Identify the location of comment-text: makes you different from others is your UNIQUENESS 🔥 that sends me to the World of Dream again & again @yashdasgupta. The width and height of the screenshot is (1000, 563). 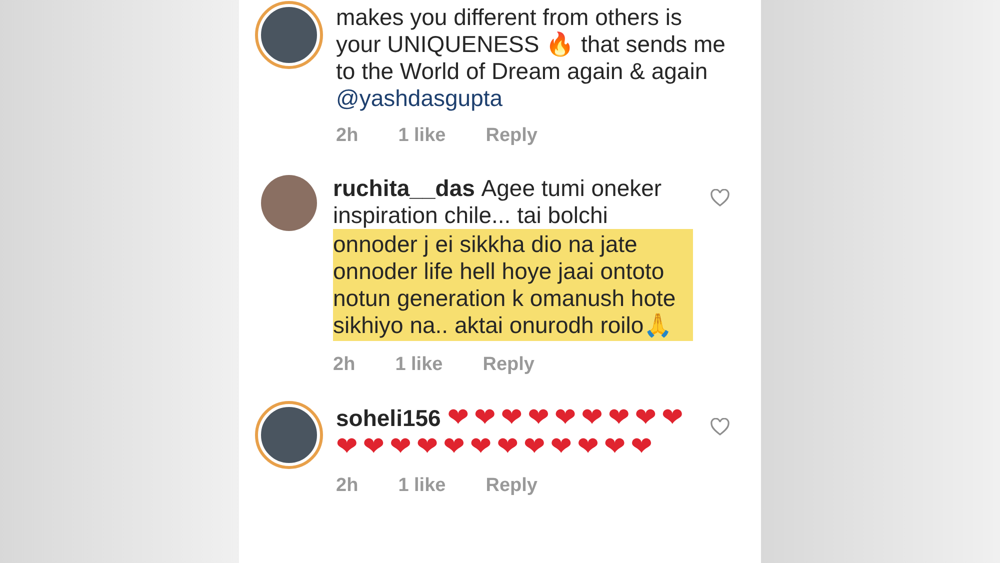
(531, 58).